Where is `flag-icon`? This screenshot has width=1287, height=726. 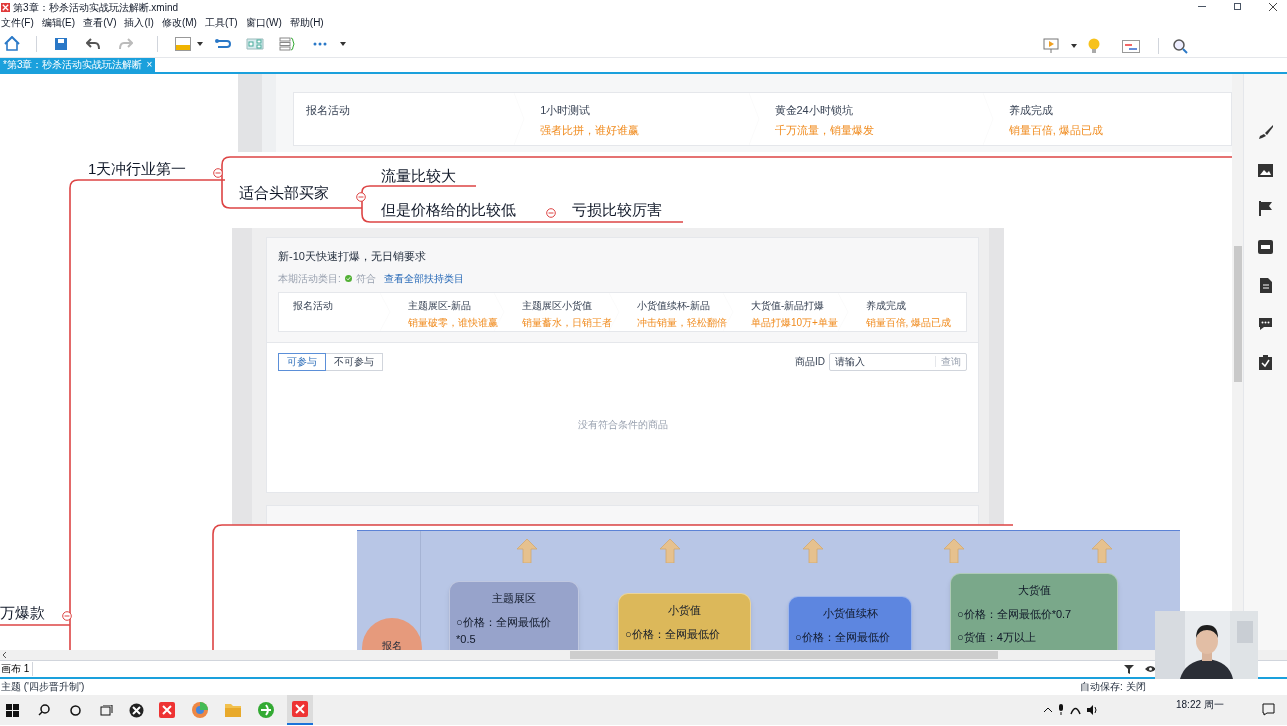
flag-icon is located at coordinates (1265, 208).